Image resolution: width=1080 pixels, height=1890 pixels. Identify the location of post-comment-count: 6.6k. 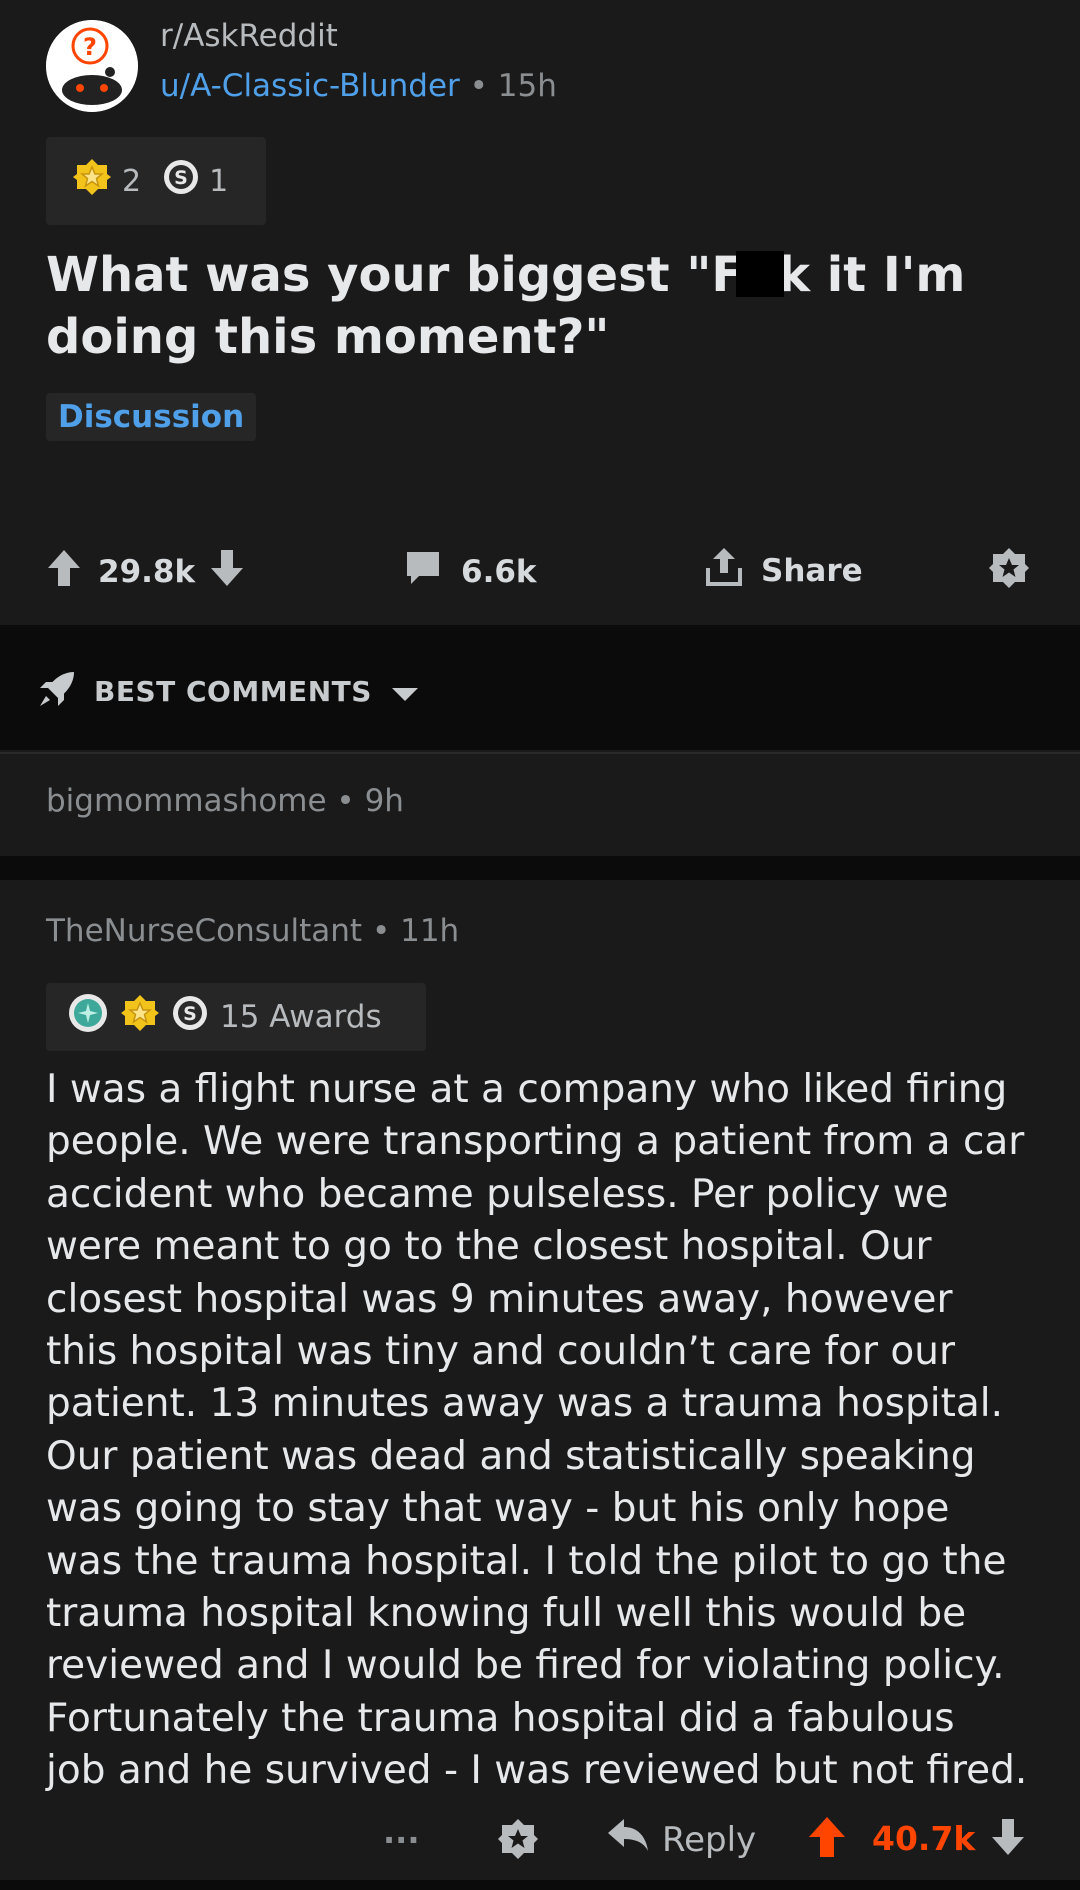
(499, 572).